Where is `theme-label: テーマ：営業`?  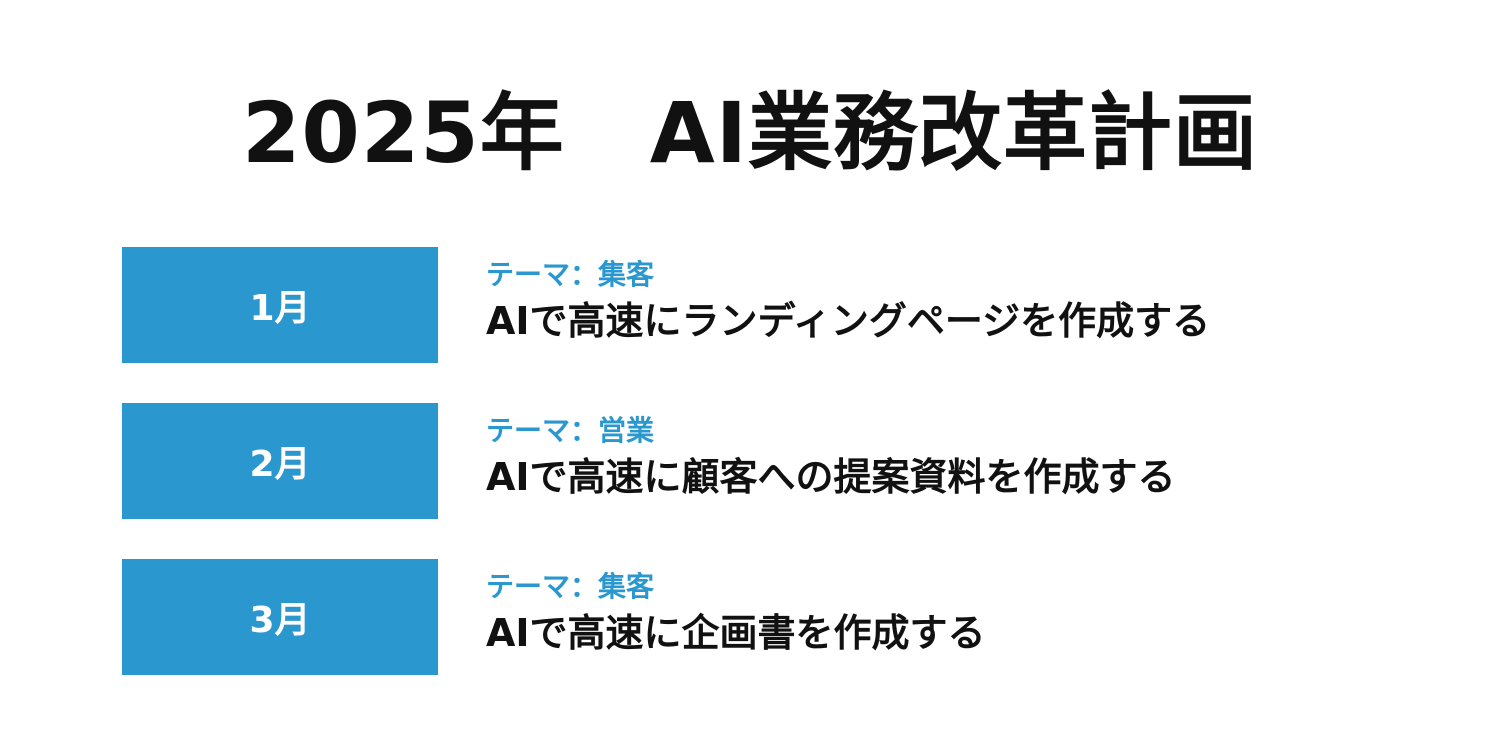
theme-label: テーマ：営業 is located at coordinates (570, 430).